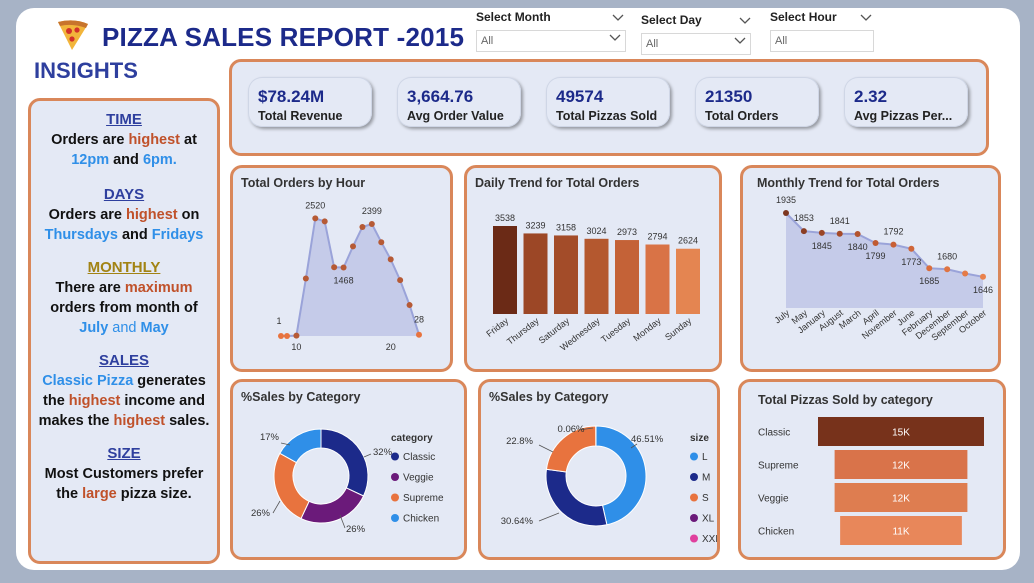 Image resolution: width=1034 pixels, height=583 pixels. I want to click on hour-data-label: 1, so click(278, 321).